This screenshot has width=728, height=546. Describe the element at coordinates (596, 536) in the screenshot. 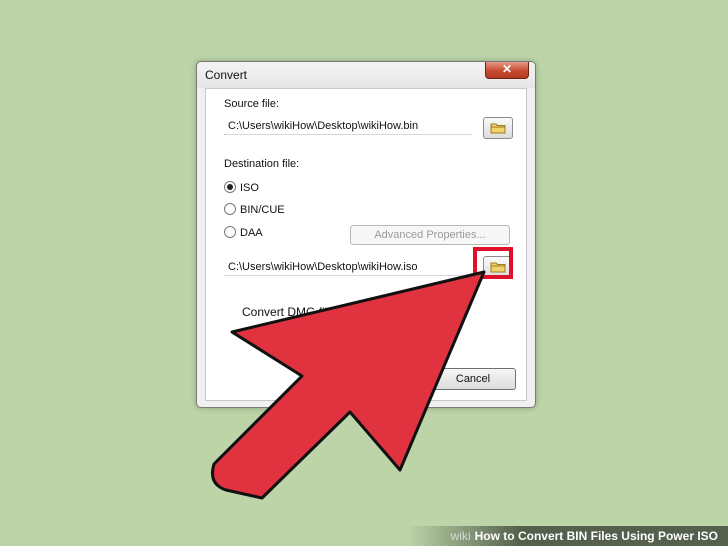

I see `article-title: How to Convert BIN Files Using Power ISO` at that location.